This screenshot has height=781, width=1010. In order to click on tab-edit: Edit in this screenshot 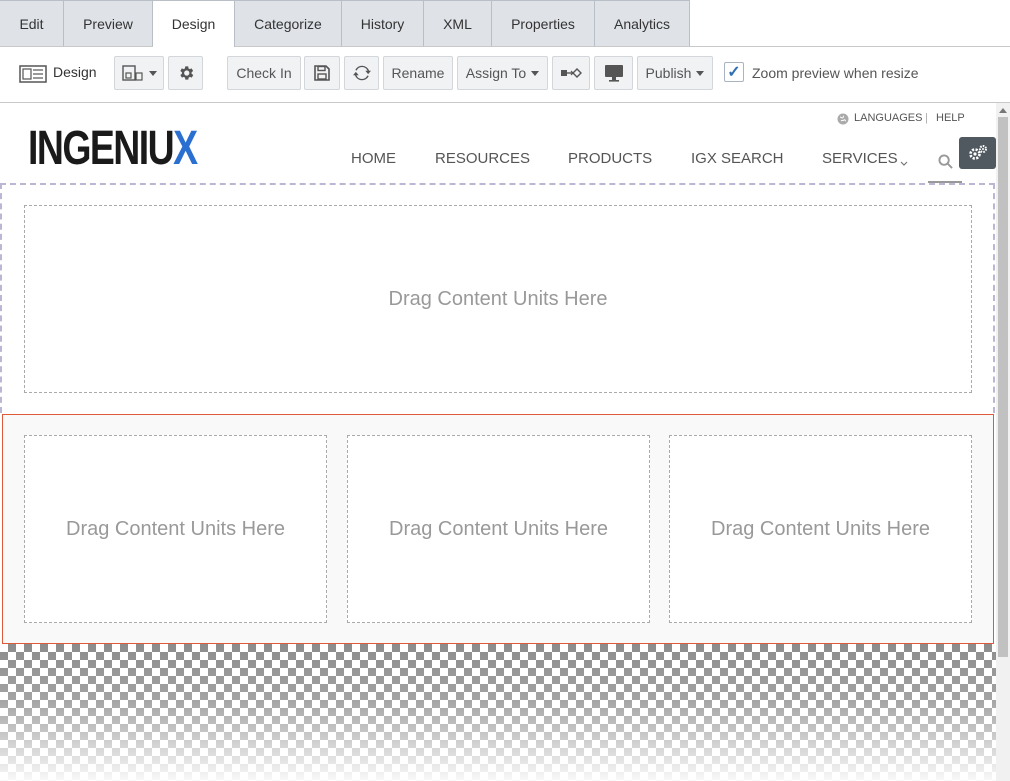, I will do `click(32, 23)`.